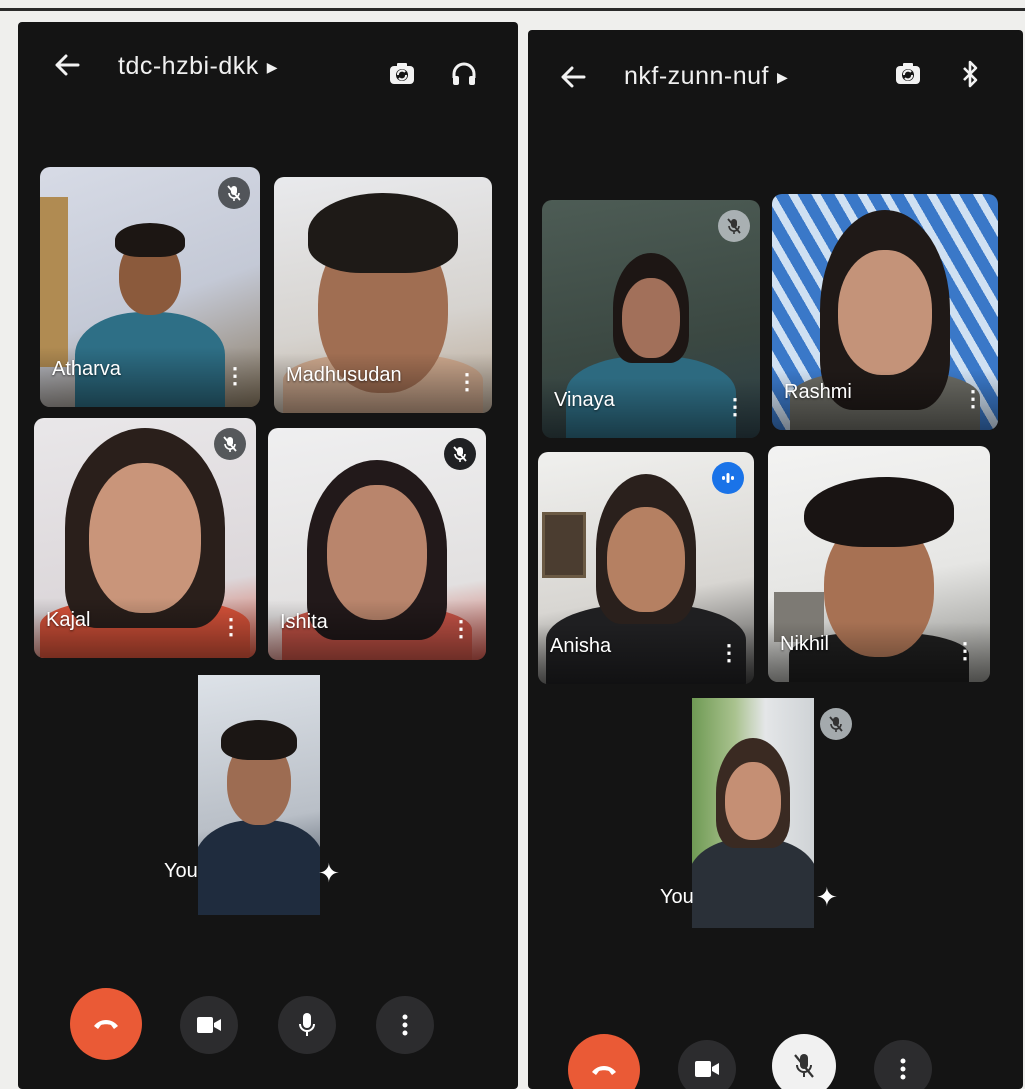 This screenshot has height=1089, width=1025. I want to click on speaking-indicator-icon, so click(728, 478).